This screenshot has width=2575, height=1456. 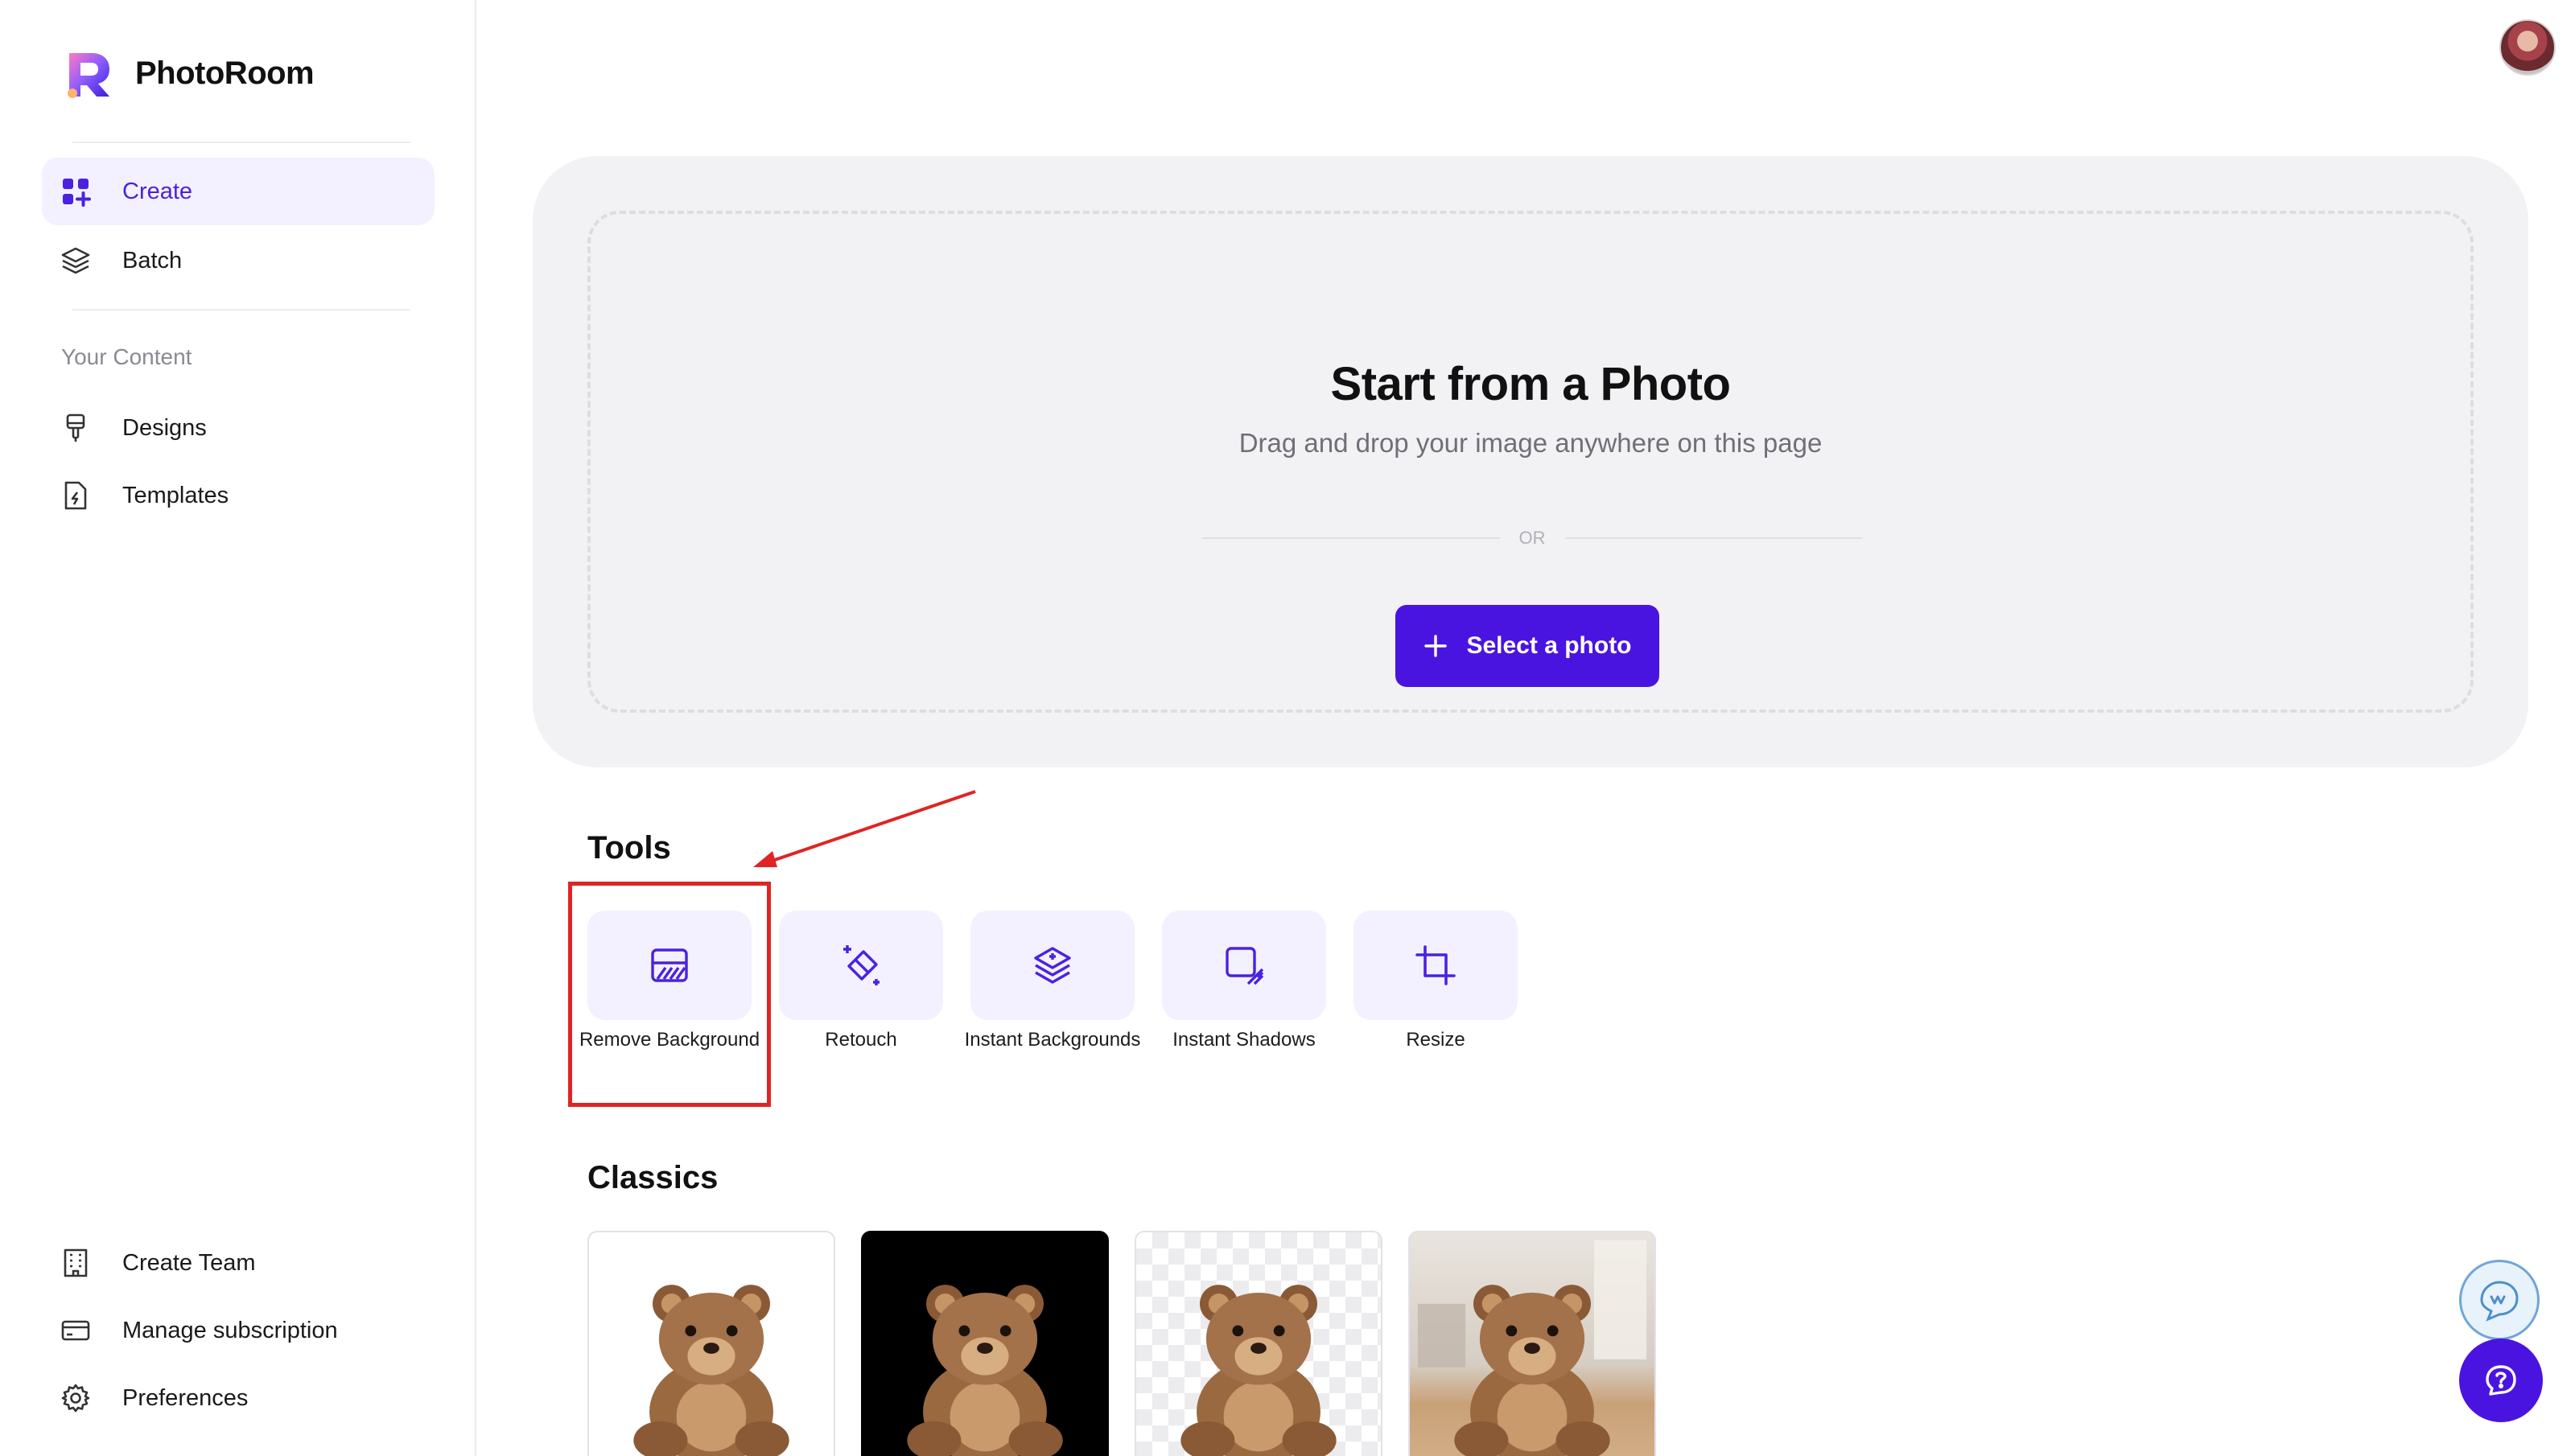 What do you see at coordinates (1244, 1040) in the screenshot?
I see `tool-label: Instant Shadows` at bounding box center [1244, 1040].